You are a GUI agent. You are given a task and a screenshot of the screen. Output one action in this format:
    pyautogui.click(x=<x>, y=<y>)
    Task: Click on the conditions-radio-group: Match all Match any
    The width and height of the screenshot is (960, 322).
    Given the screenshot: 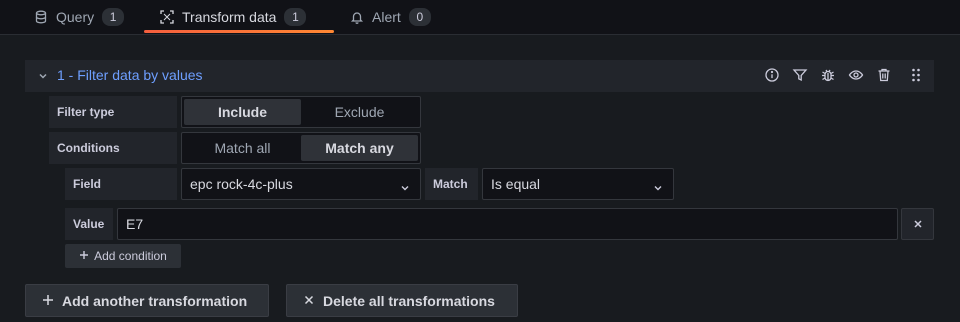 What is the action you would take?
    pyautogui.click(x=301, y=148)
    